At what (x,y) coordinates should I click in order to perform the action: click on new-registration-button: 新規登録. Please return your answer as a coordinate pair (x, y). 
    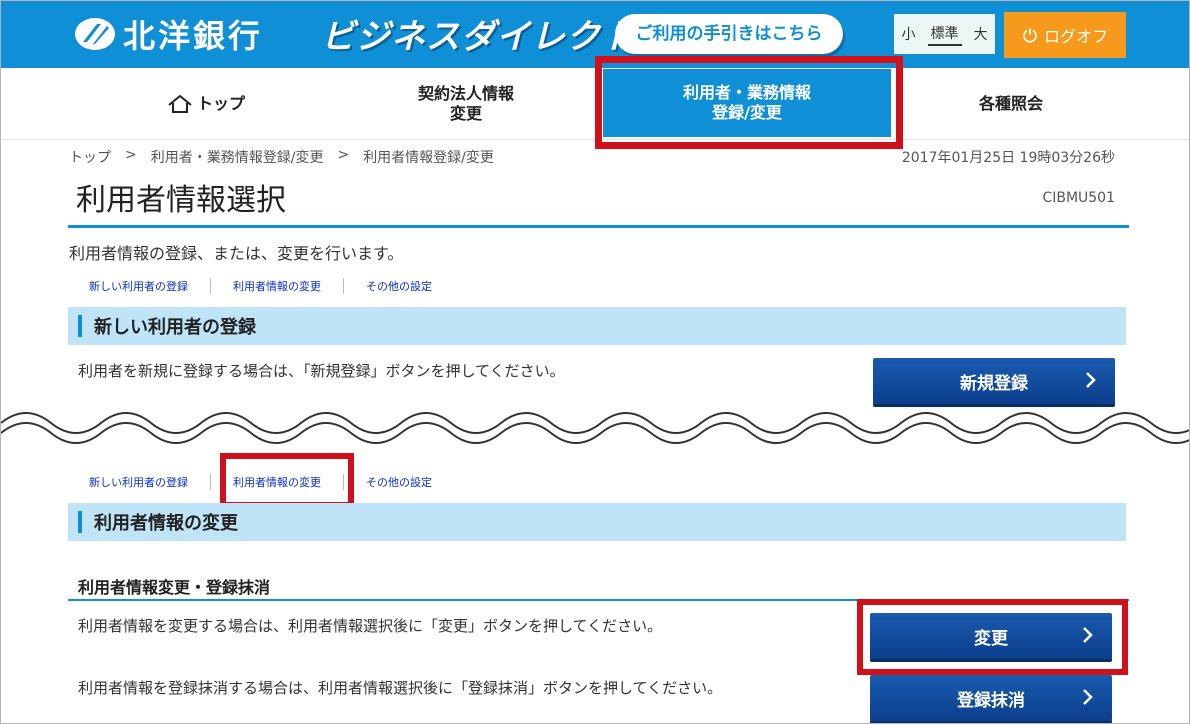
    Looking at the image, I should click on (994, 381).